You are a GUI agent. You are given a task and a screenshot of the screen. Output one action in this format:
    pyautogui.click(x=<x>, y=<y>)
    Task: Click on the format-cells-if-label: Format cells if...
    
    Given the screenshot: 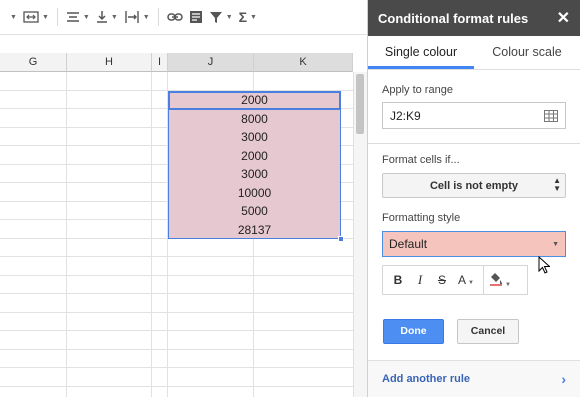 What is the action you would take?
    pyautogui.click(x=421, y=160)
    